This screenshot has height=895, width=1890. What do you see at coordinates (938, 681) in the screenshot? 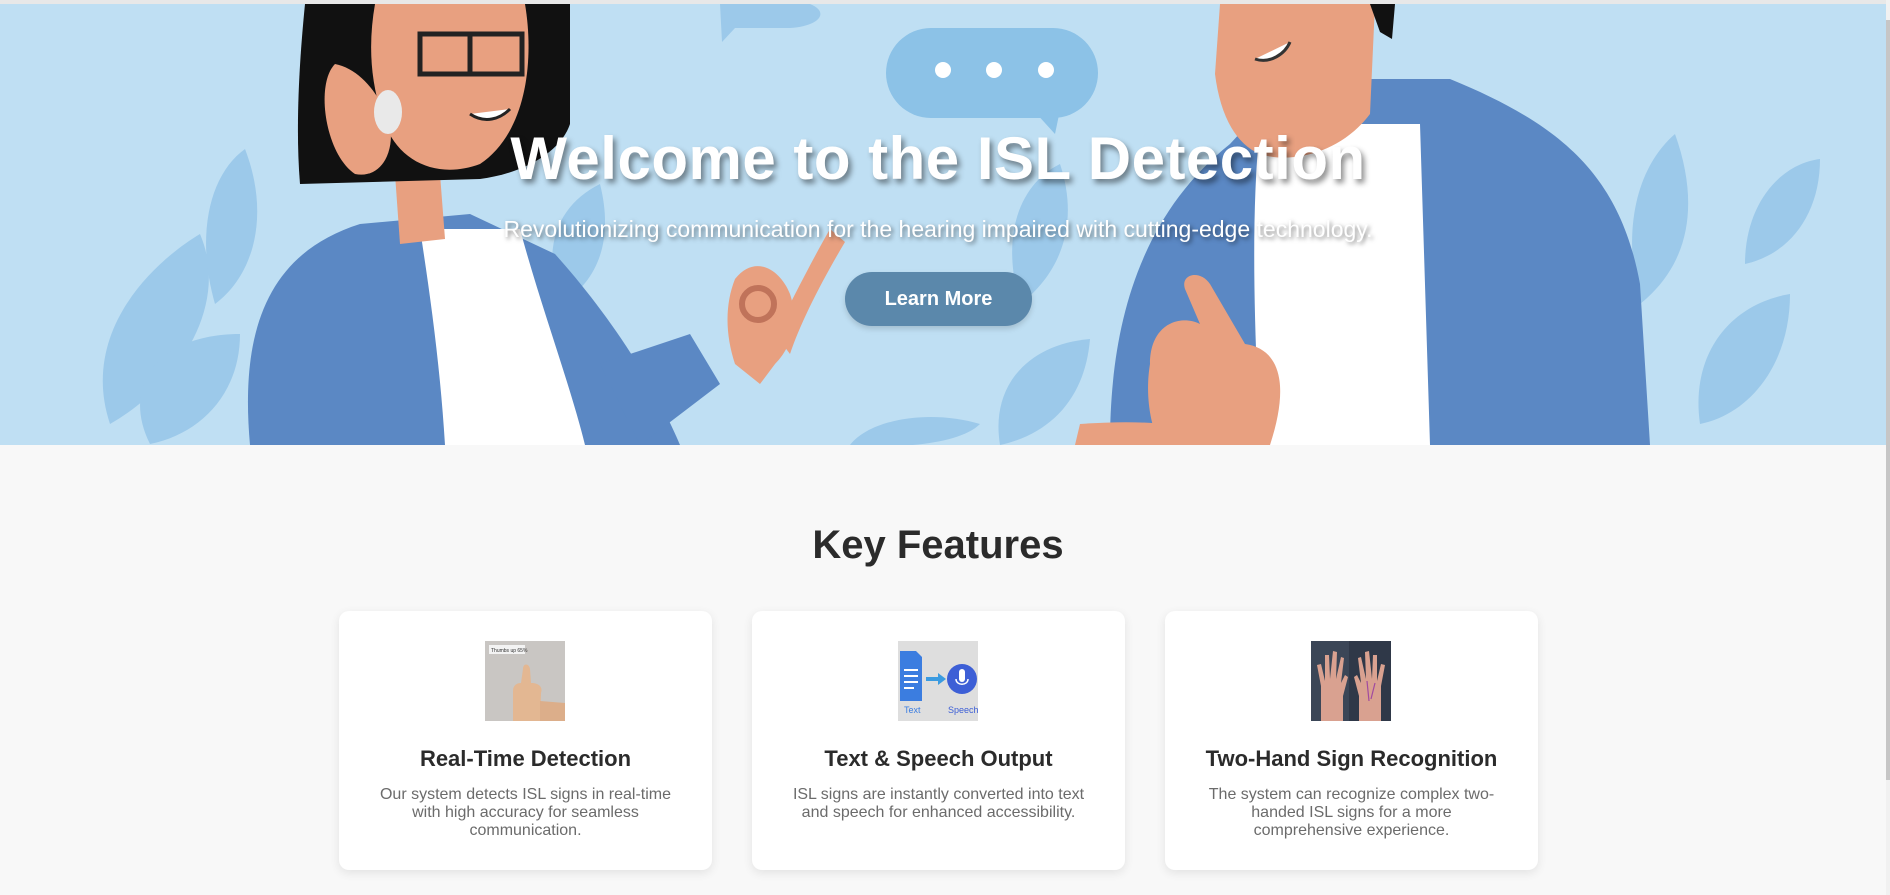
I see `text-to-speech-image: Text Speech` at bounding box center [938, 681].